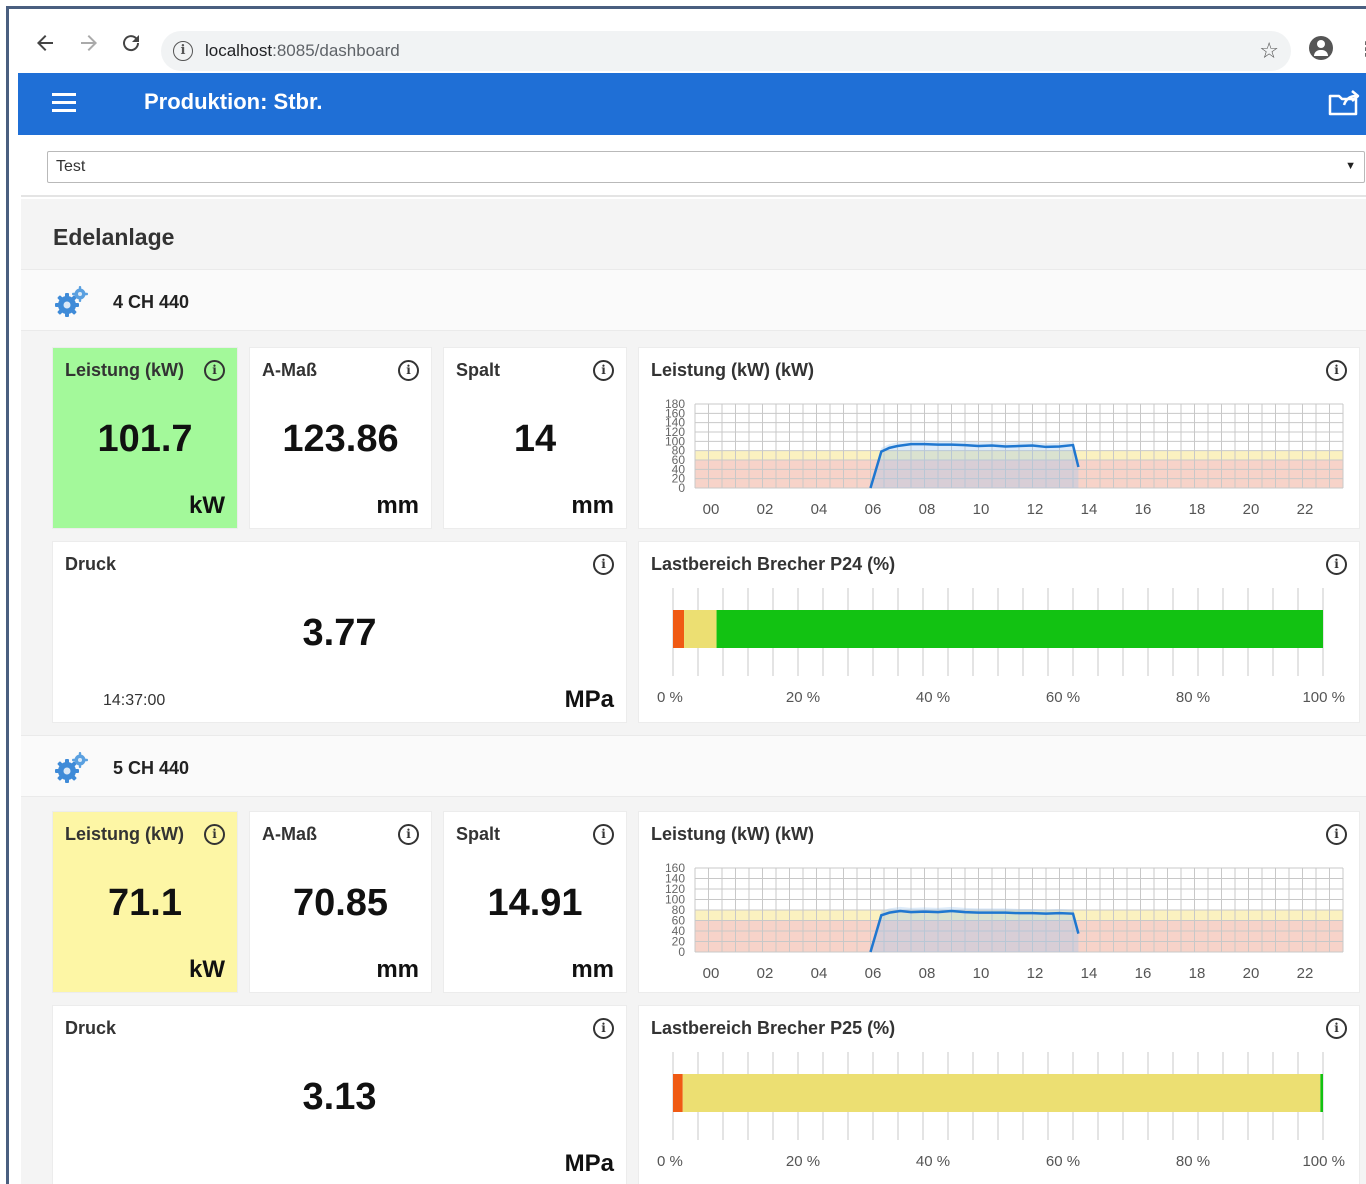 The image size is (1366, 1184). Describe the element at coordinates (981, 973) in the screenshot. I see `x-tick-label: 10` at that location.